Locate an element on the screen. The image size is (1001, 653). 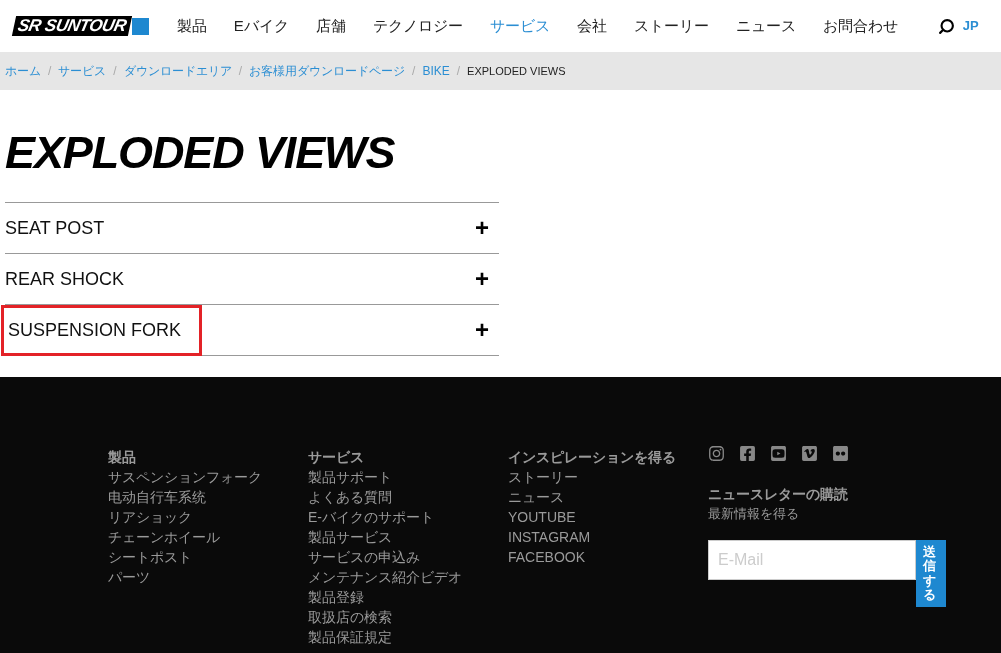
breadcrumb-current: EXPLODED VIEWS is located at coordinates (516, 71).